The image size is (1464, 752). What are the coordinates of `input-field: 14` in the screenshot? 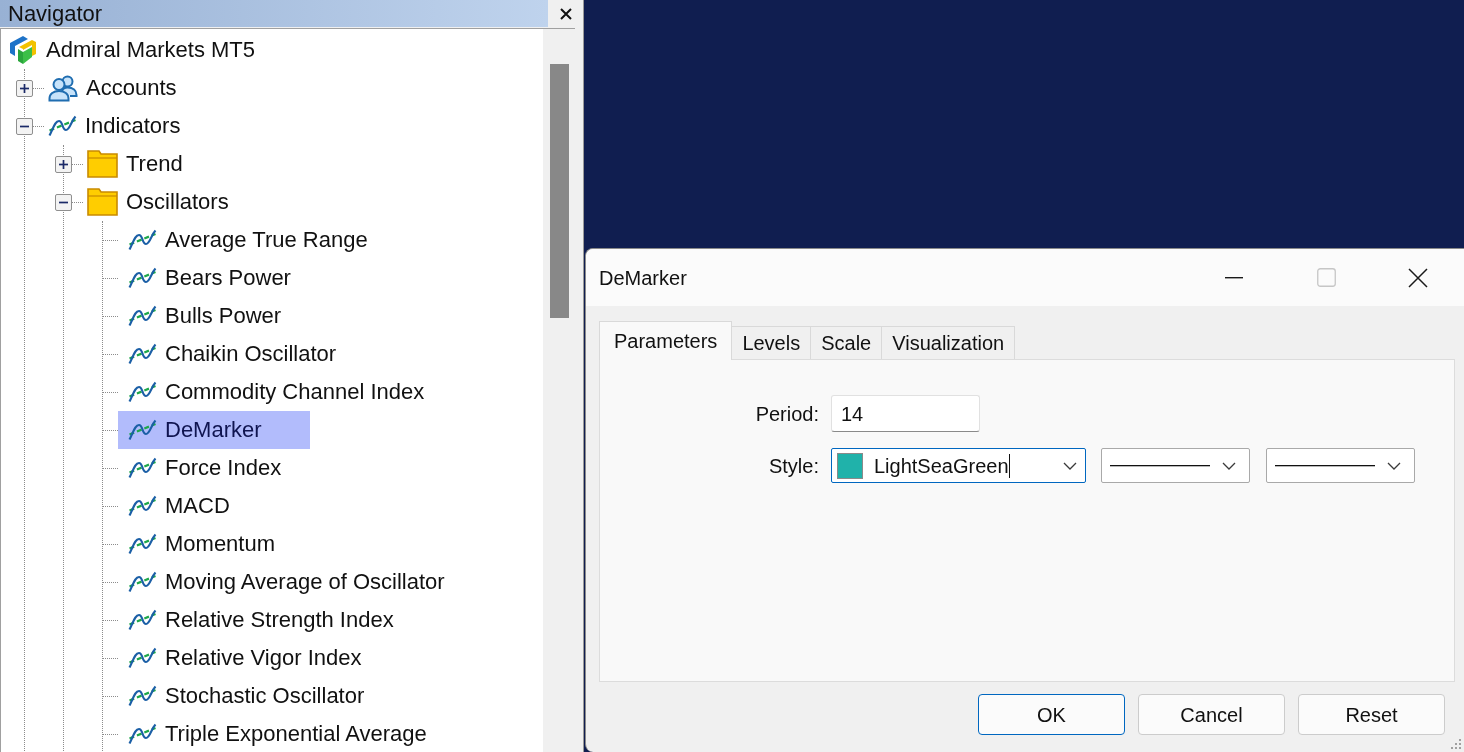 It's located at (905, 413).